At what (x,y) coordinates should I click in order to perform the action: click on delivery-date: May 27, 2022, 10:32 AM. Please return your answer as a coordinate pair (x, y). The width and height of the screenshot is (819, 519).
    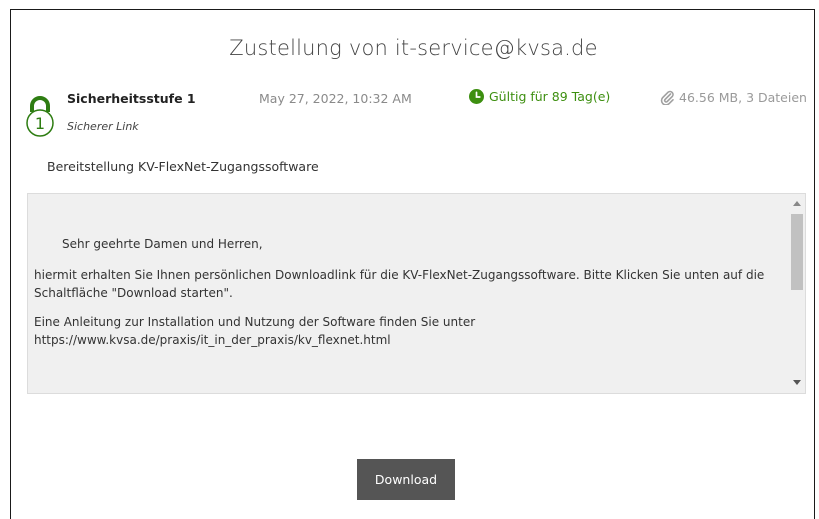
    Looking at the image, I should click on (335, 98).